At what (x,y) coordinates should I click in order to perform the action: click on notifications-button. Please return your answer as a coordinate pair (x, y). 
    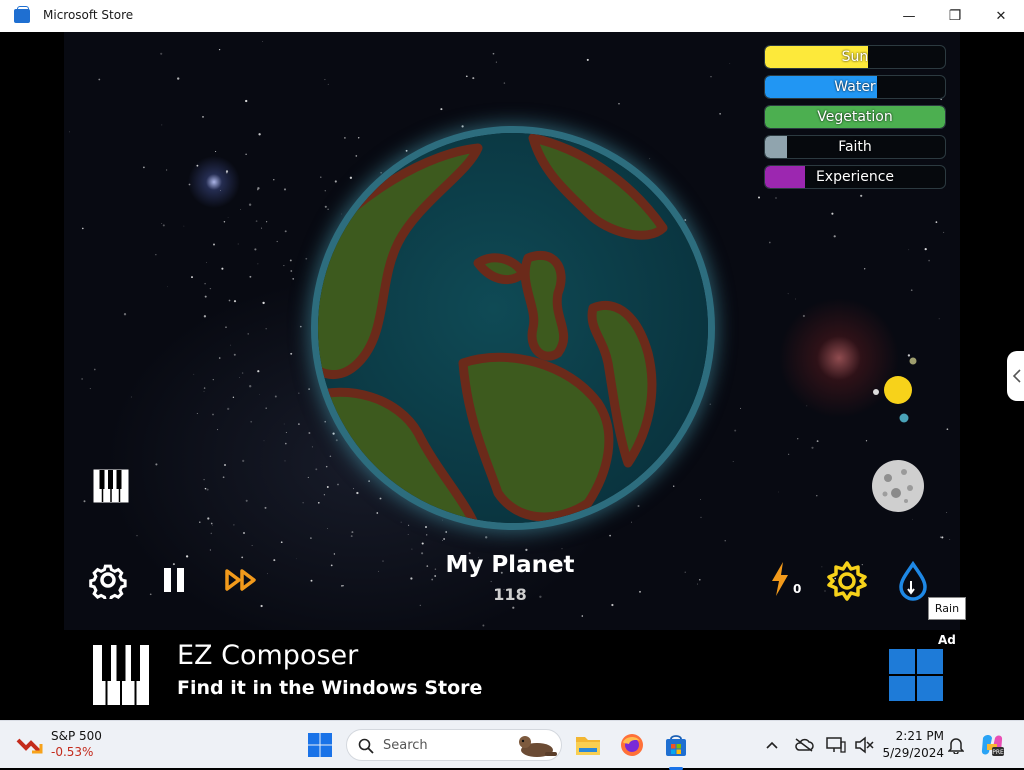
    Looking at the image, I should click on (956, 745).